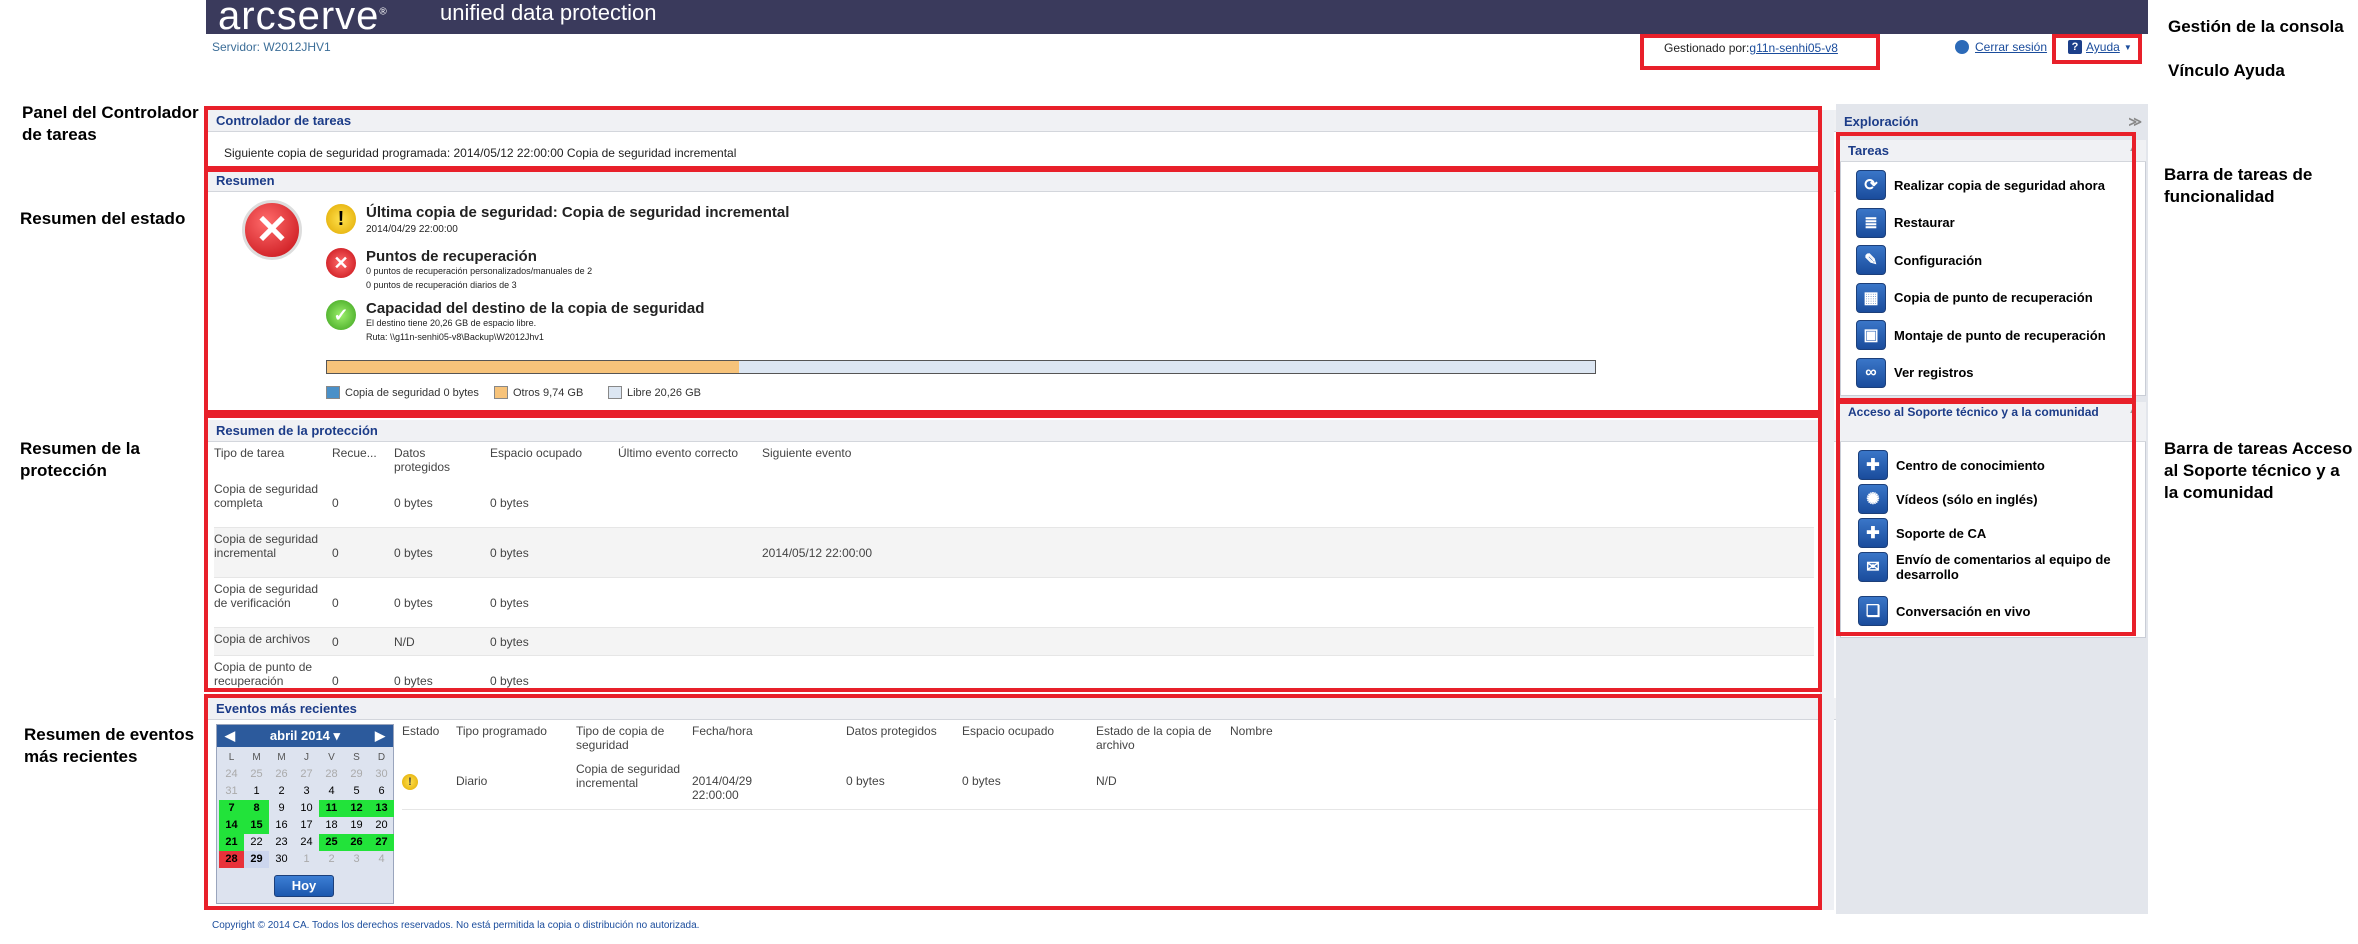 This screenshot has height=944, width=2358. I want to click on expand-icon: ≫, so click(2135, 122).